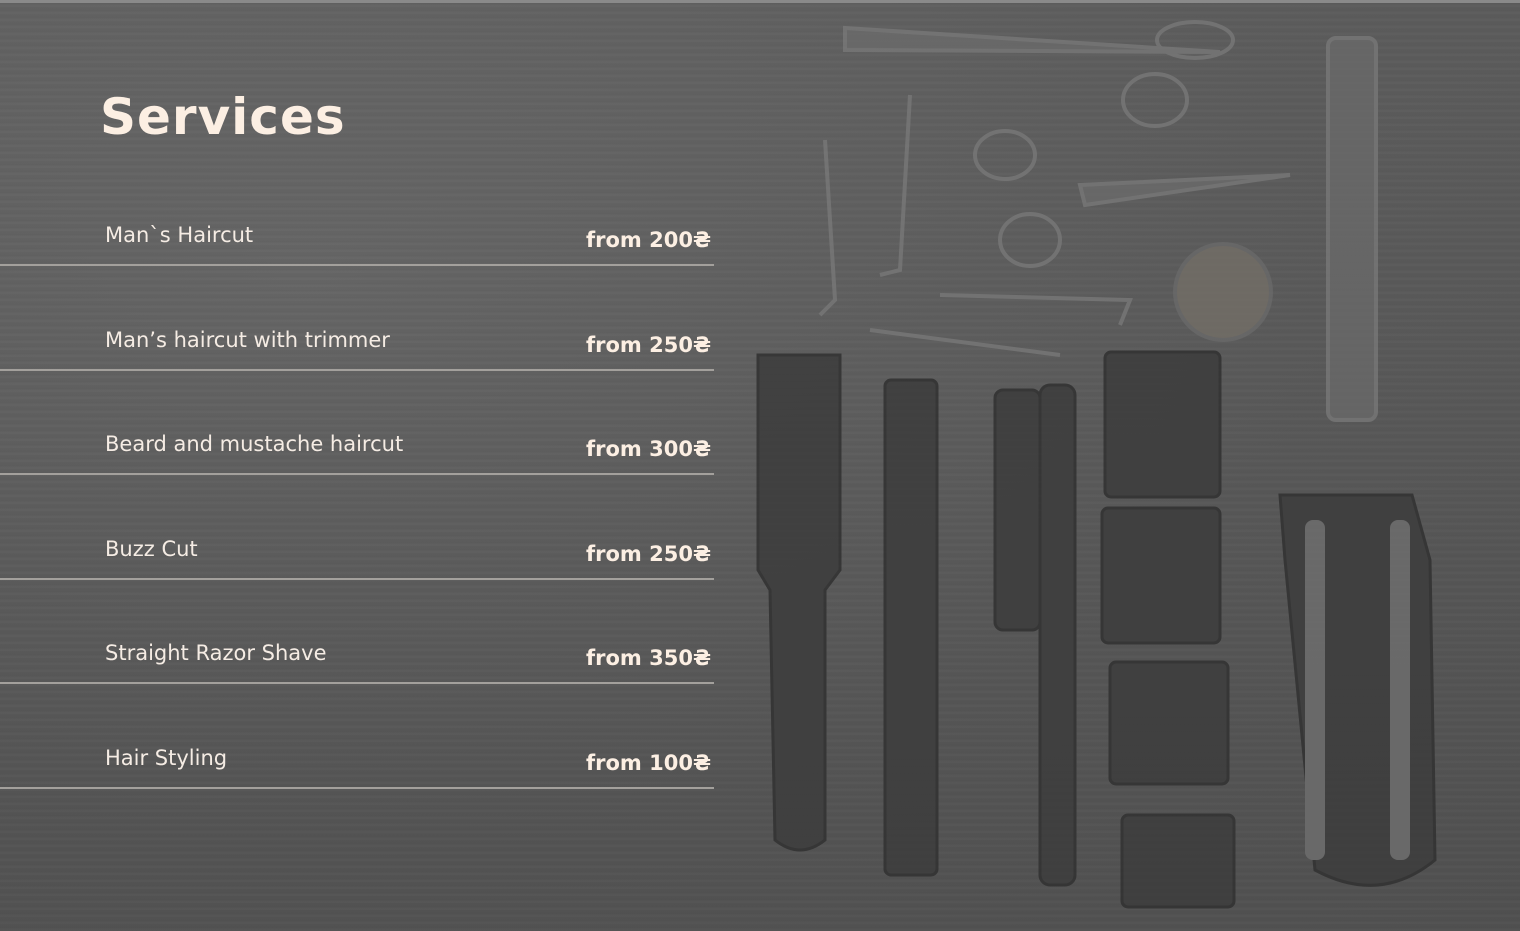 The width and height of the screenshot is (1520, 931). I want to click on service-name: Hair Styling, so click(166, 758).